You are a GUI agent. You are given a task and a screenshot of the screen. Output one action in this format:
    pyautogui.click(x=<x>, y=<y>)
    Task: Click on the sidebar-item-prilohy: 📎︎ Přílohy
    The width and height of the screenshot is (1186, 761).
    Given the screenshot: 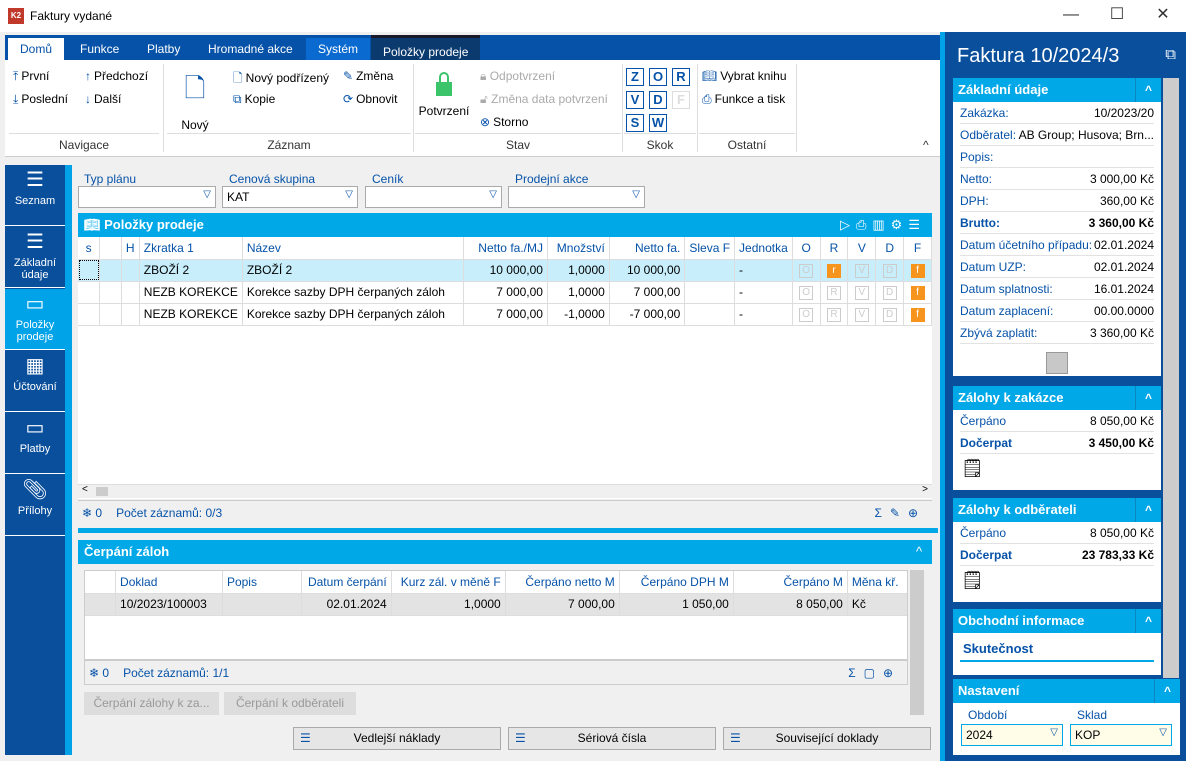 What is the action you would take?
    pyautogui.click(x=35, y=505)
    